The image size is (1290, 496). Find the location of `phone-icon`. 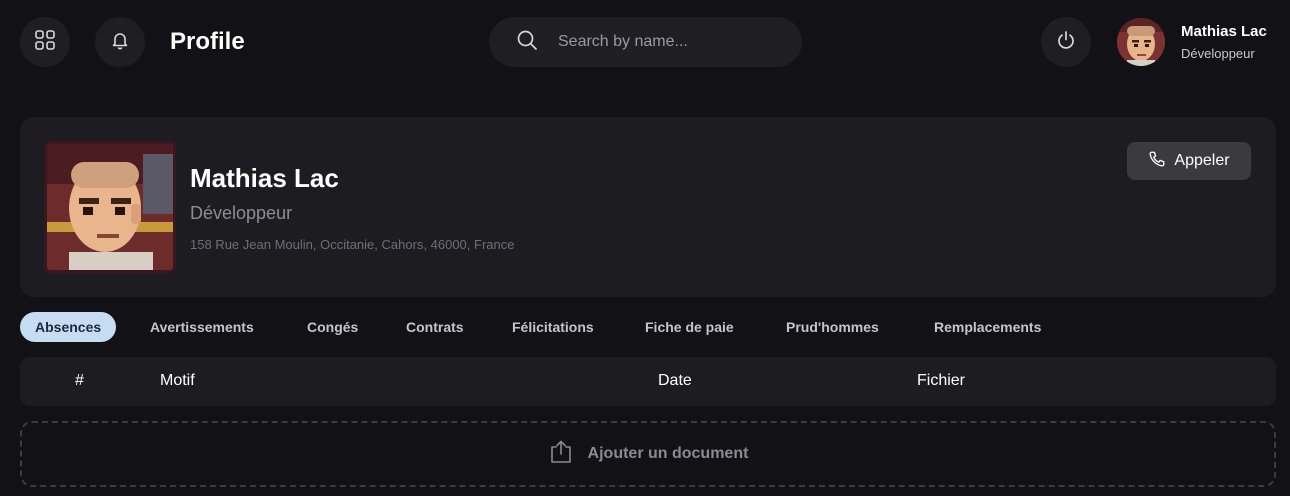

phone-icon is located at coordinates (1157, 161).